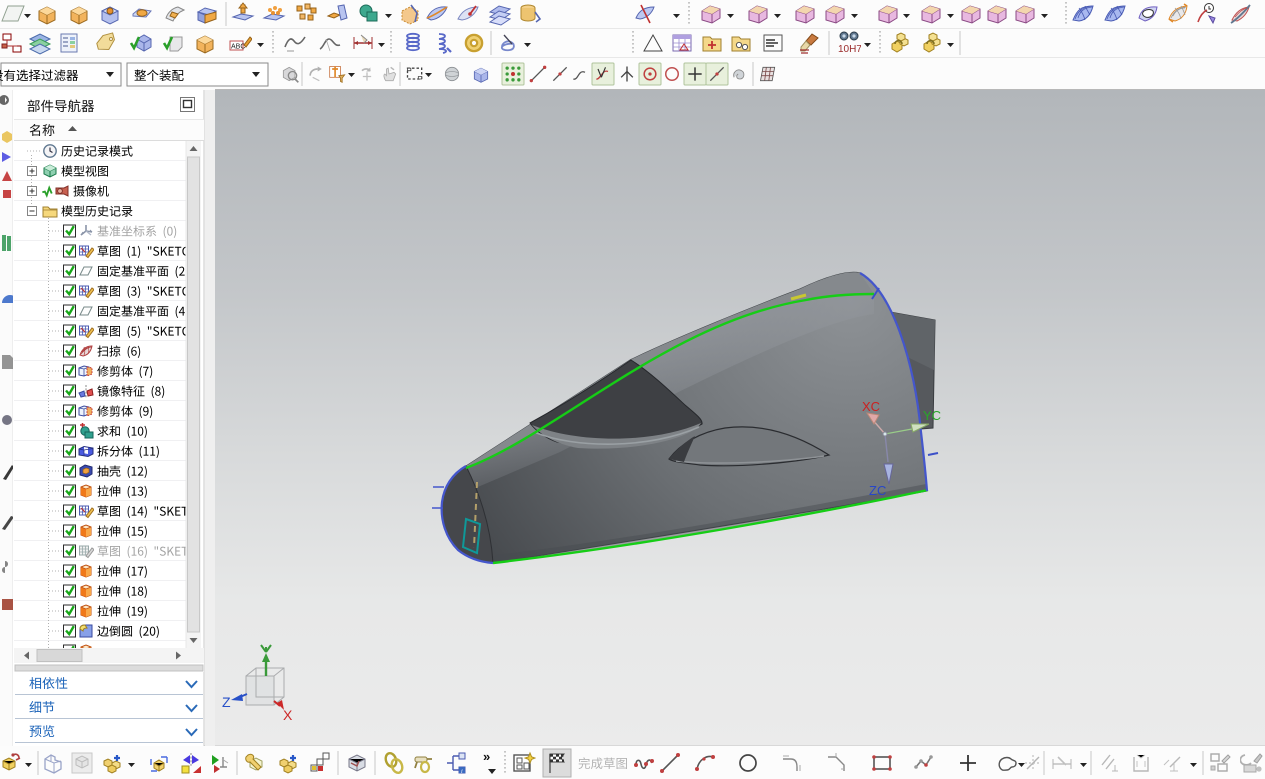  What do you see at coordinates (871, 406) in the screenshot?
I see `svg-text: XC` at bounding box center [871, 406].